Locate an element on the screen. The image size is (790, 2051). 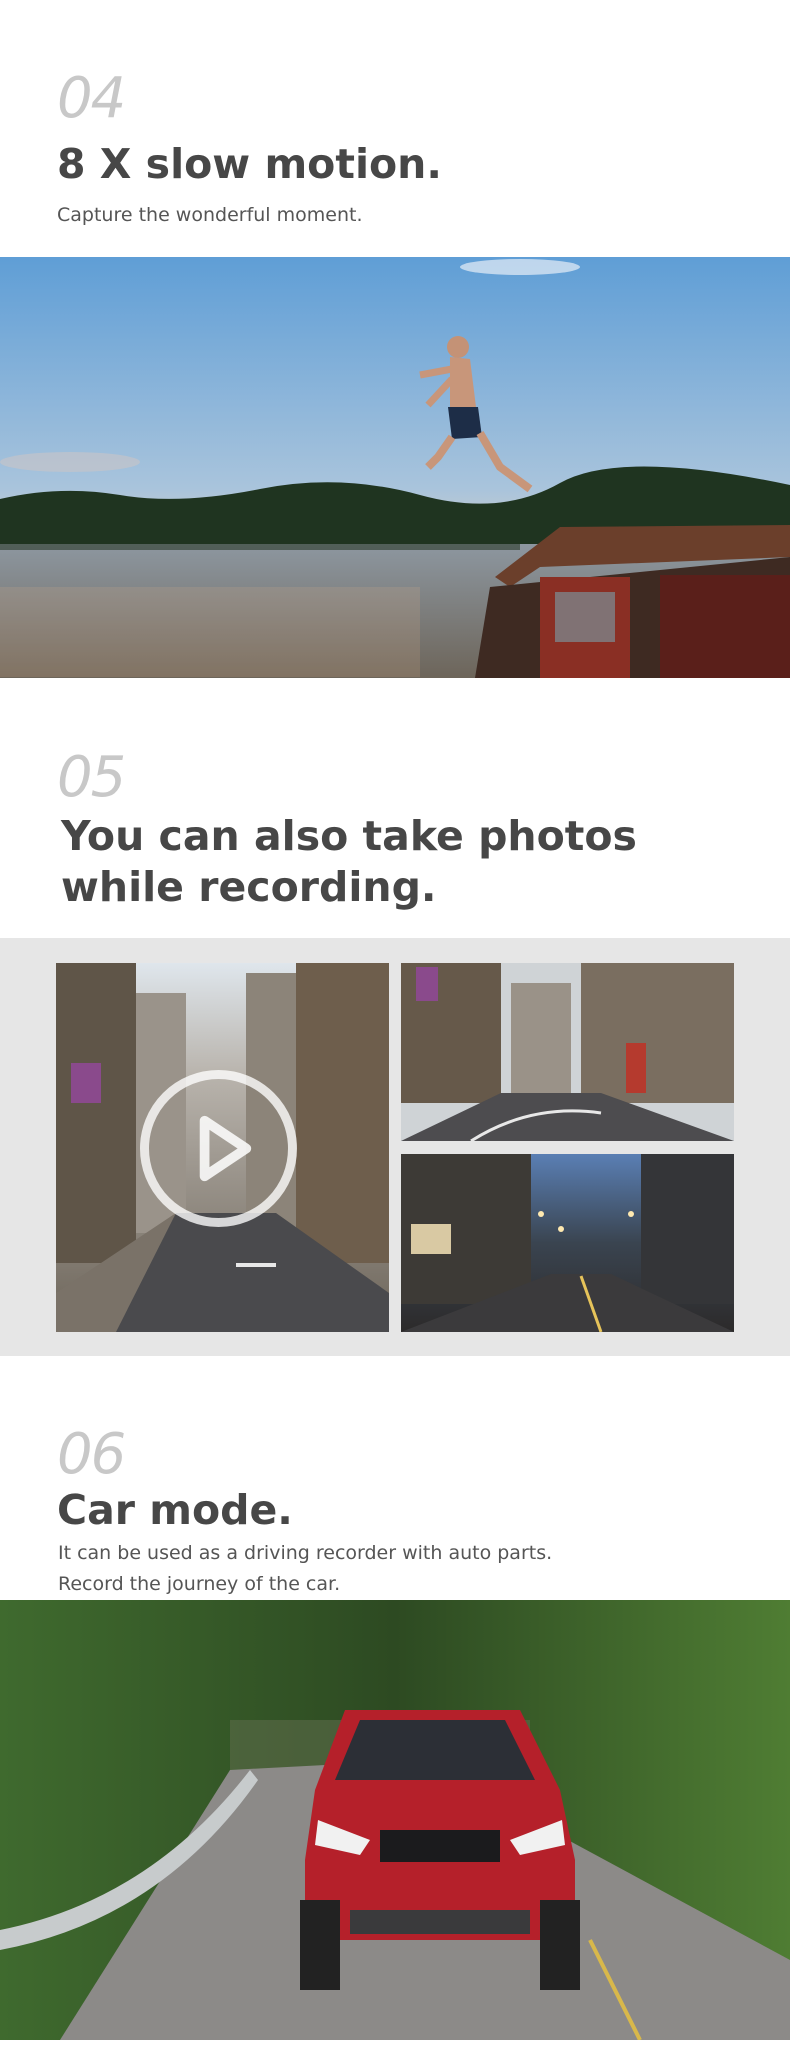
city-street-day-photo is located at coordinates (567, 1052).